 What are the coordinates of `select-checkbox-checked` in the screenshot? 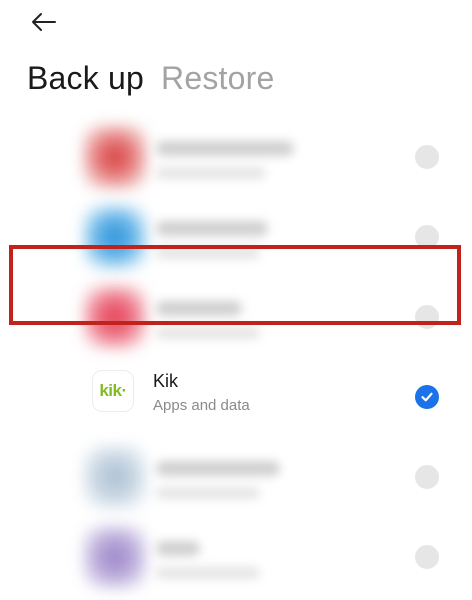 It's located at (427, 397).